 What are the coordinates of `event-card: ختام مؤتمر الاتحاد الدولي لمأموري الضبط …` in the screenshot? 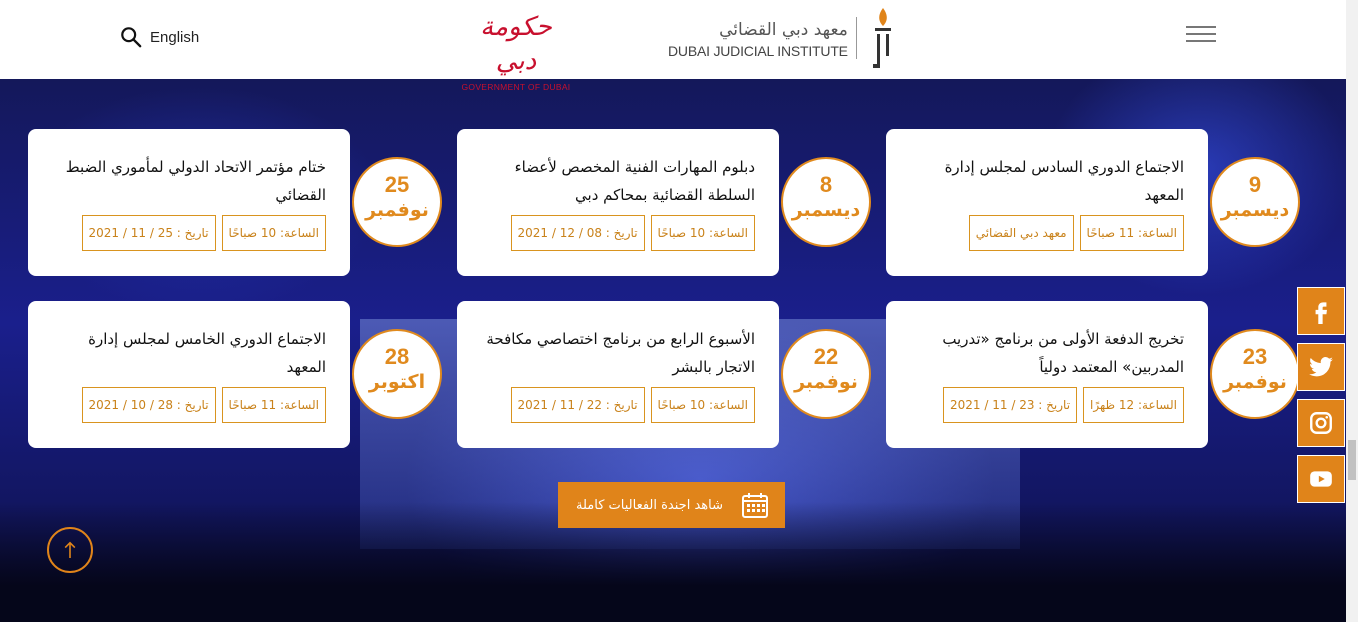 It's located at (189, 202).